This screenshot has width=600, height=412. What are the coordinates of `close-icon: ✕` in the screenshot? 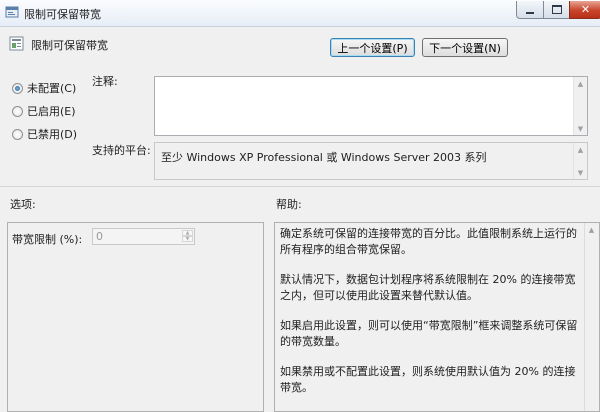 It's located at (585, 9).